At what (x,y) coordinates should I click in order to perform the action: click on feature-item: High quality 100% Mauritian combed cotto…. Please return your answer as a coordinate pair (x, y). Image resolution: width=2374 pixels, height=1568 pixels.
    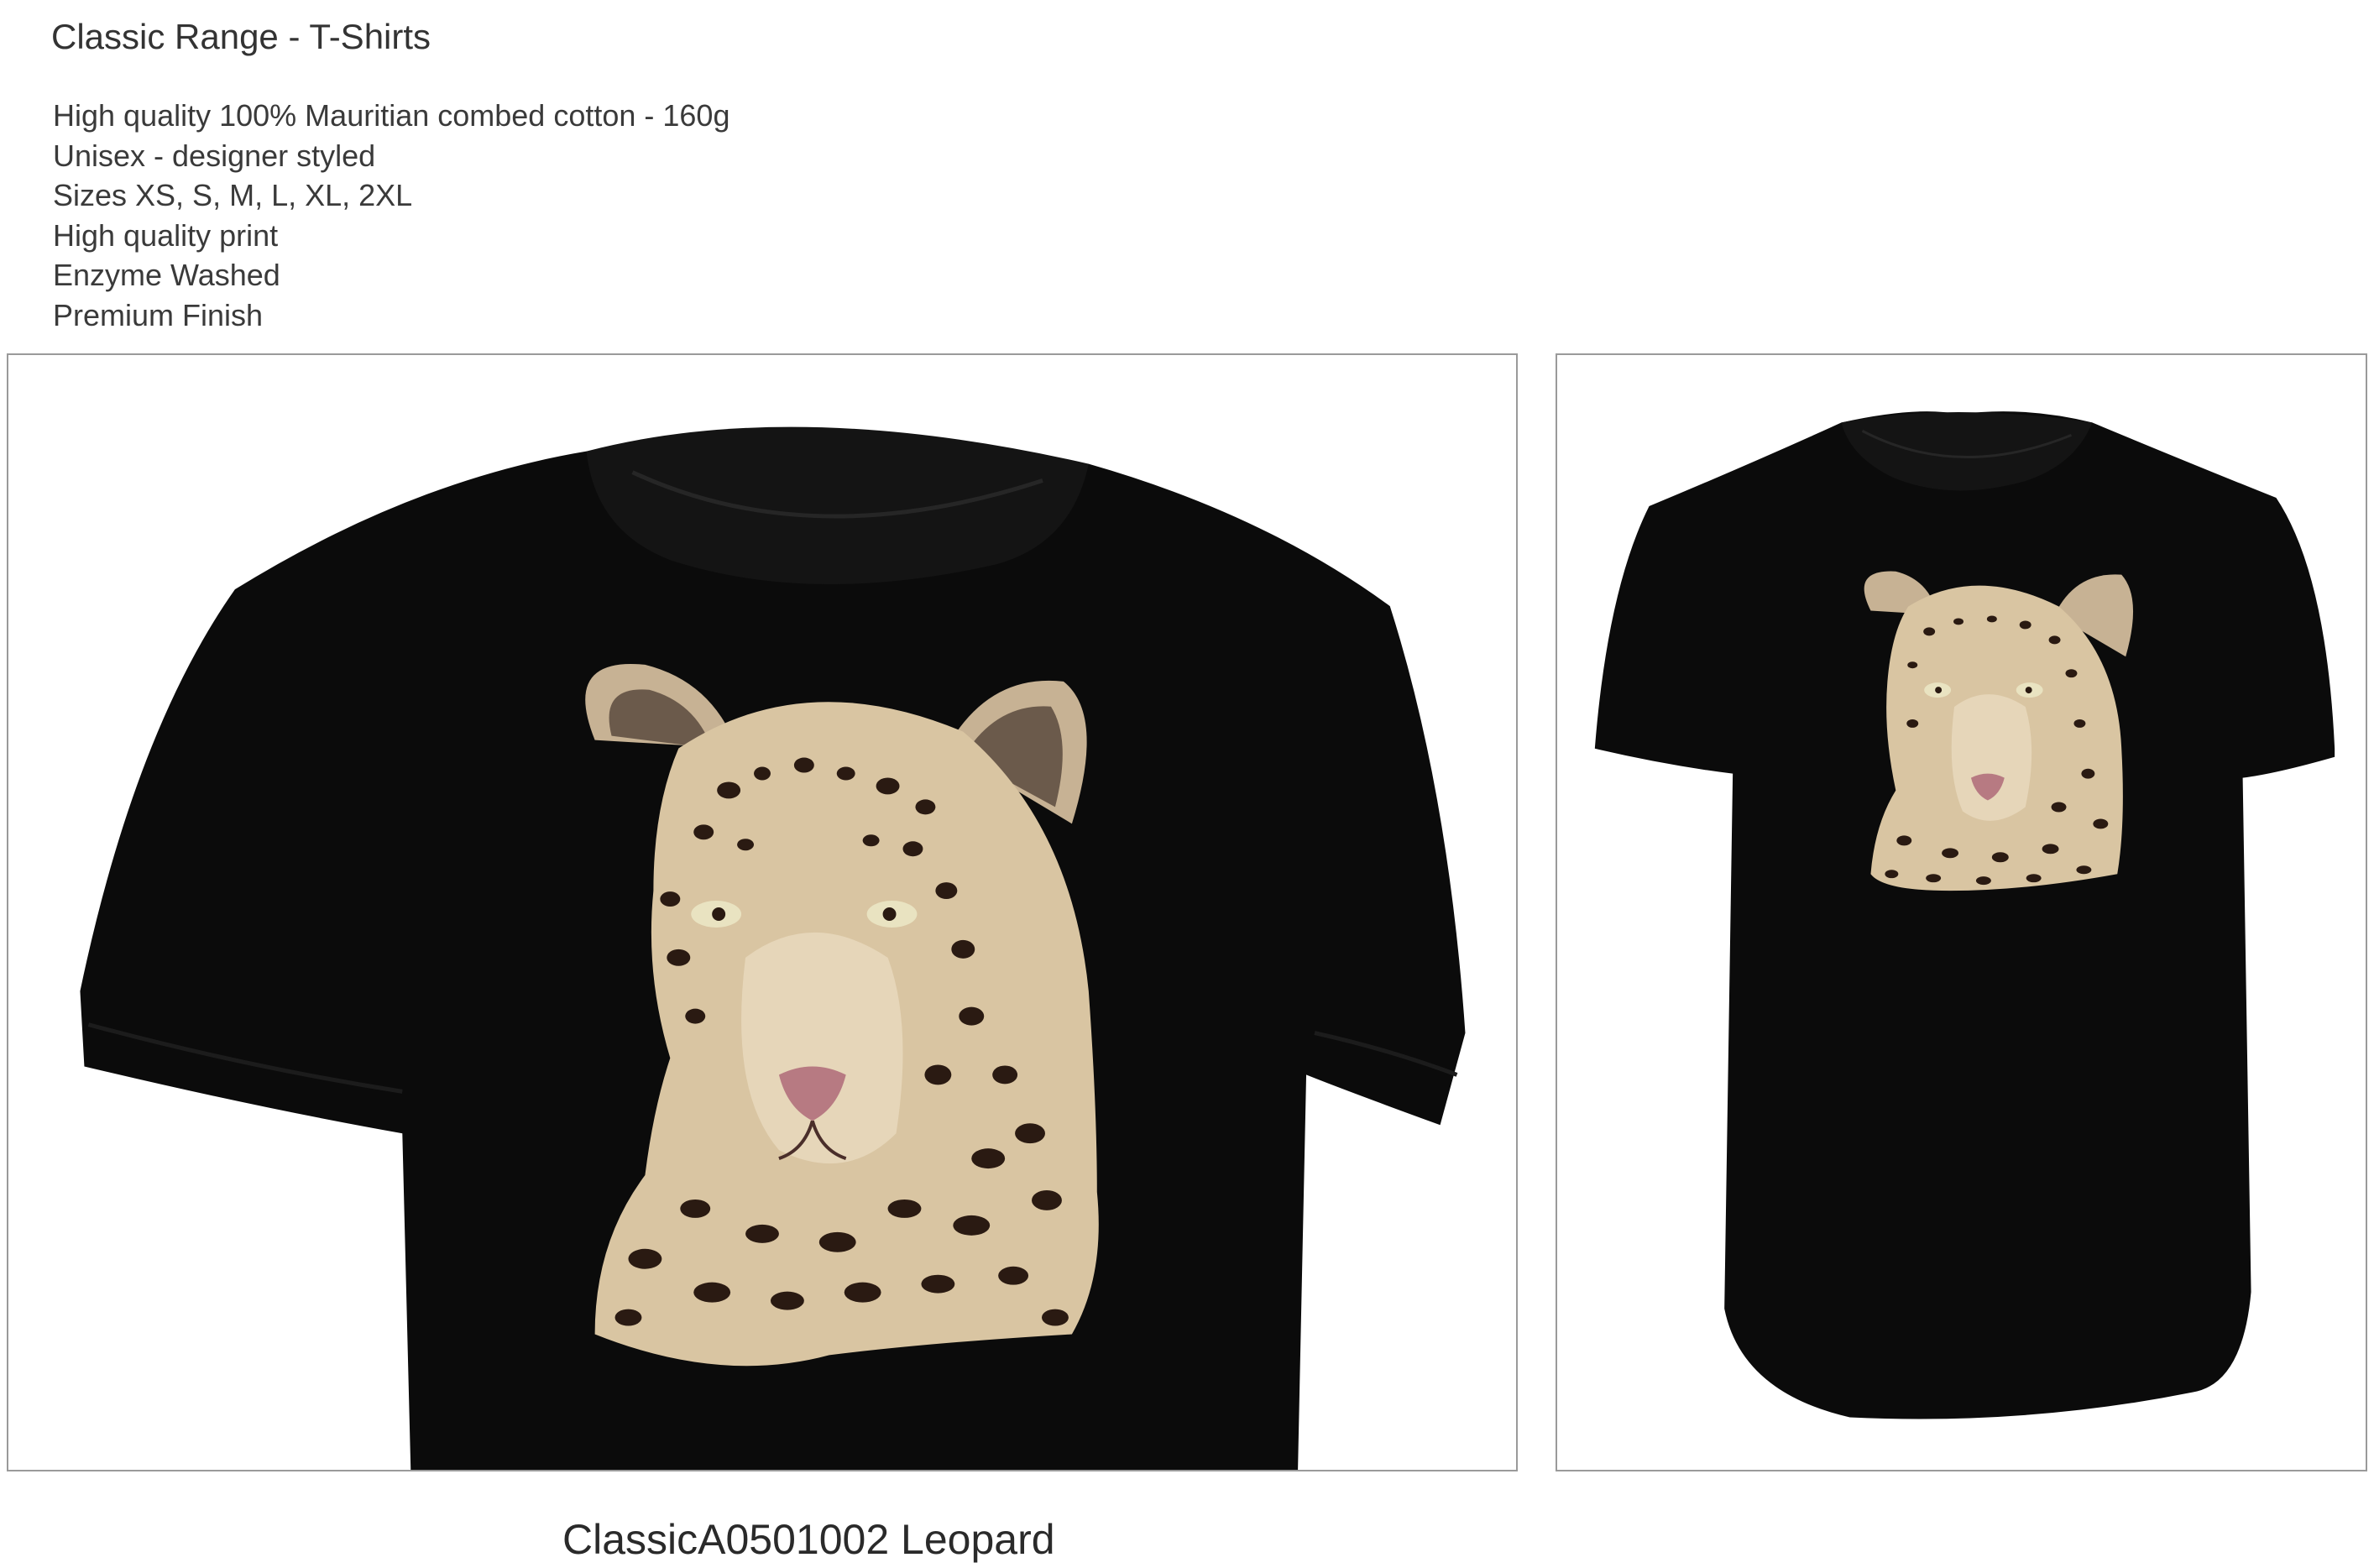
    Looking at the image, I should click on (391, 115).